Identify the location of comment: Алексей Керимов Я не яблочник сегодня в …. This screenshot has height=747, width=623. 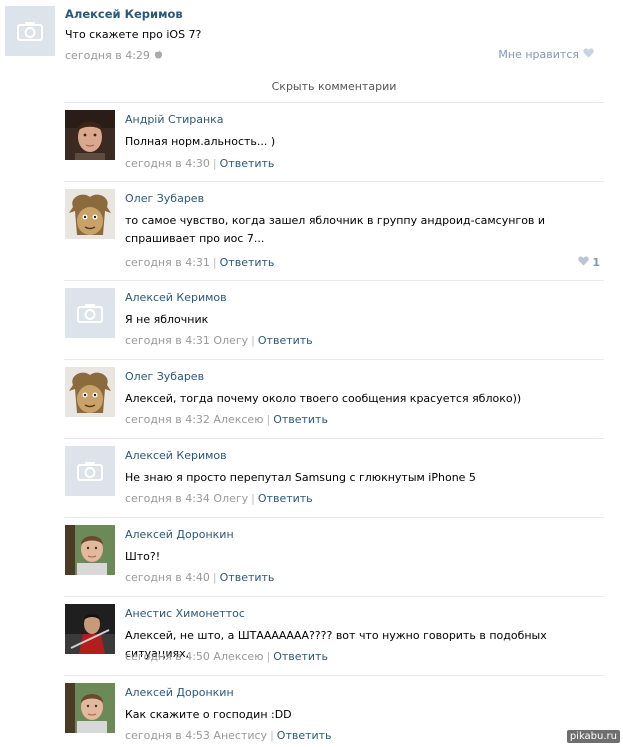
(334, 319).